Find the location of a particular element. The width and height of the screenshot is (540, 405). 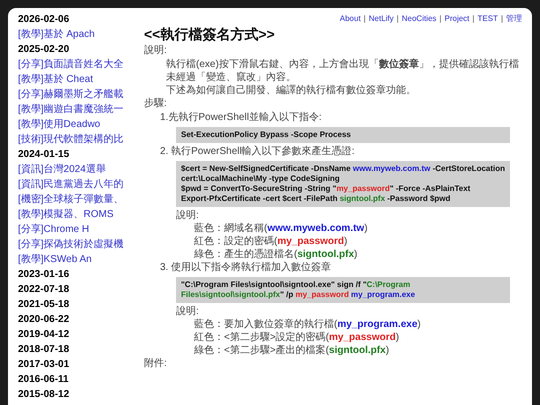

code-line: "C:\Program Files\signtool\signtool.exe" sign /f "C:\Program is located at coordinates (296, 285).